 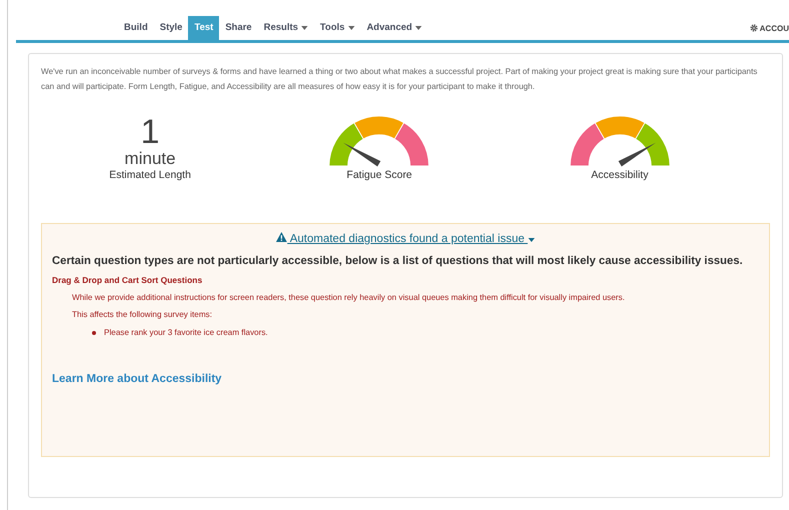 I want to click on affects-text: This affects the following survey items:, so click(x=143, y=314).